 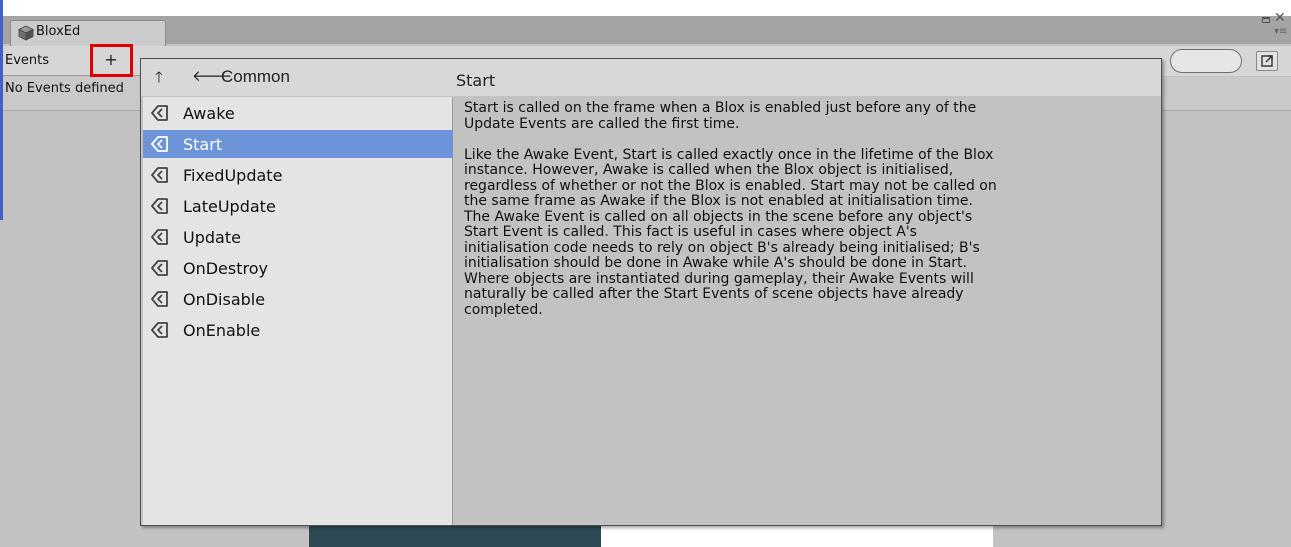 I want to click on list-item-start: Start, so click(x=298, y=144).